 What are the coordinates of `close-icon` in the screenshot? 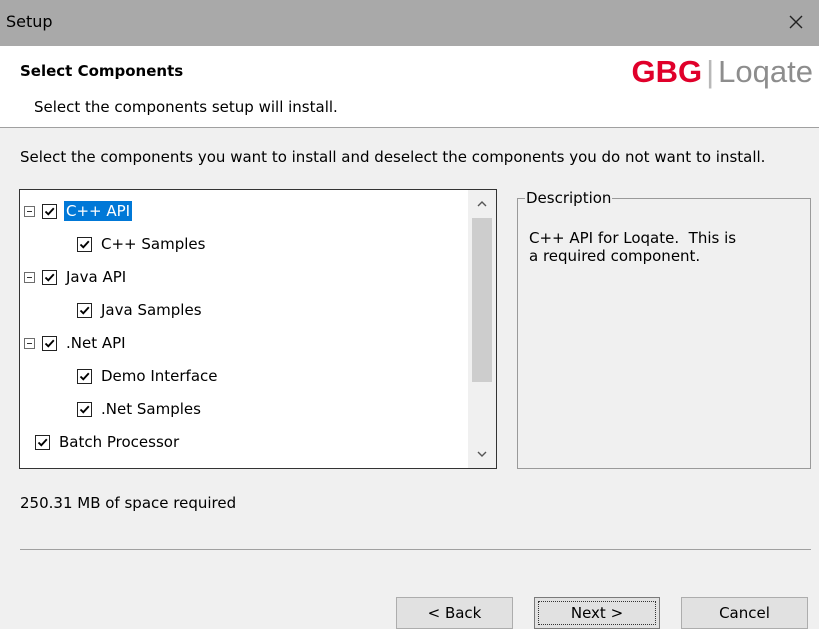 It's located at (796, 23).